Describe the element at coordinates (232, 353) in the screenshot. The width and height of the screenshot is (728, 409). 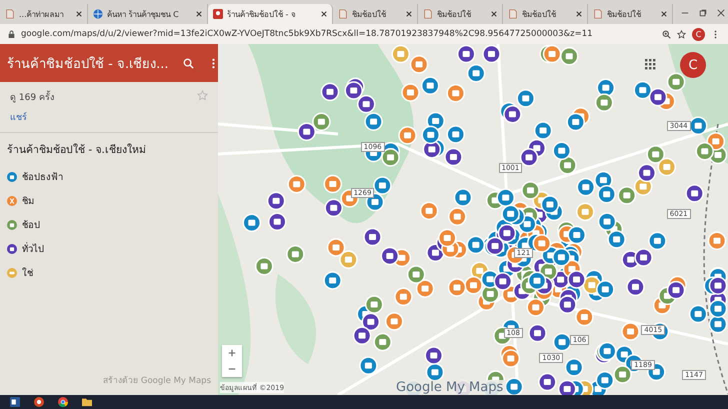
I see `zoom-in-icon` at that location.